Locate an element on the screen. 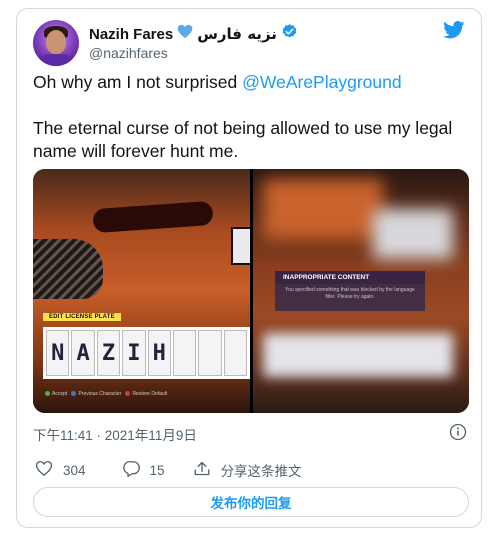 Image resolution: width=495 pixels, height=542 pixels. share-button: 分享这条推文 is located at coordinates (247, 470).